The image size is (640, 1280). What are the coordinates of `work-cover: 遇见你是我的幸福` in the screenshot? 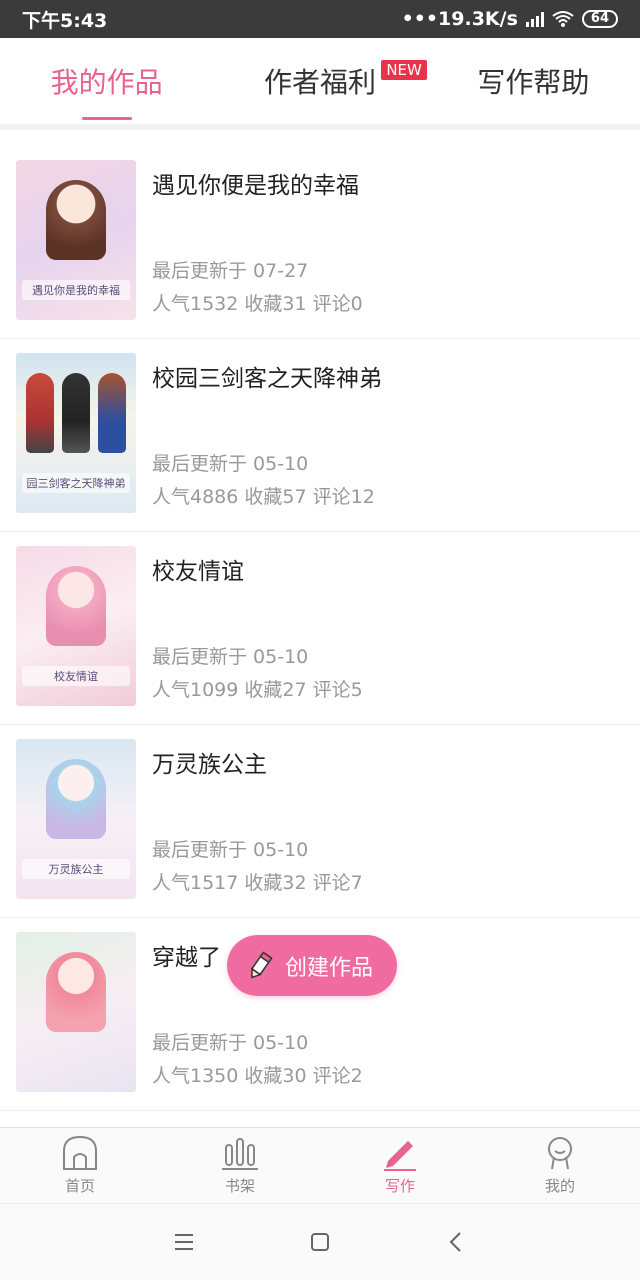 It's located at (76, 240).